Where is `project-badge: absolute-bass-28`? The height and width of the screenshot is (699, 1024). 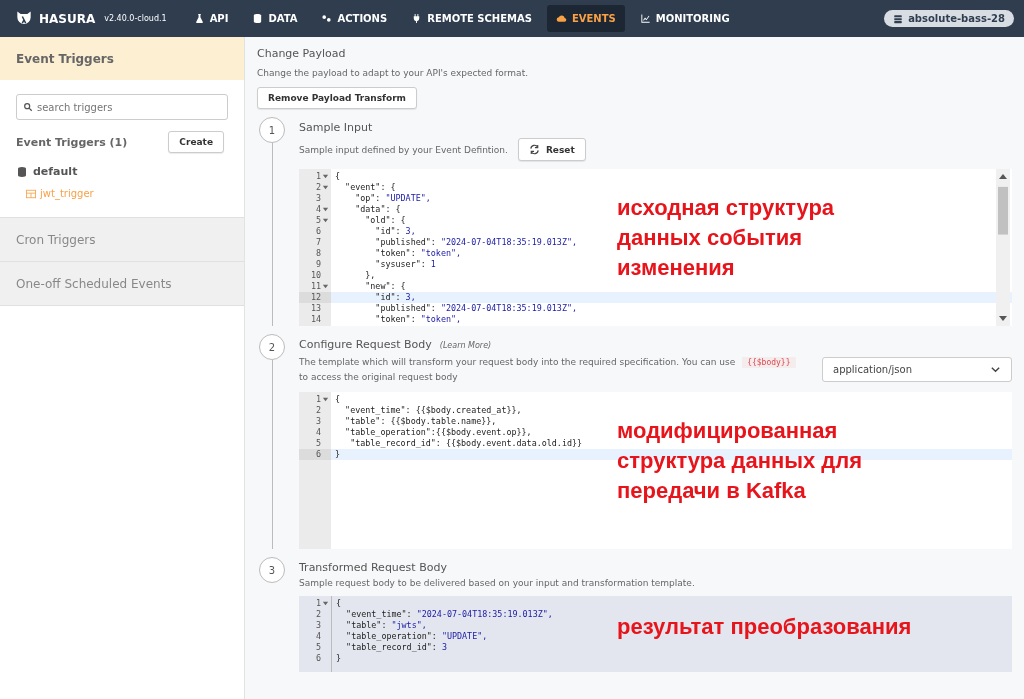 project-badge: absolute-bass-28 is located at coordinates (949, 18).